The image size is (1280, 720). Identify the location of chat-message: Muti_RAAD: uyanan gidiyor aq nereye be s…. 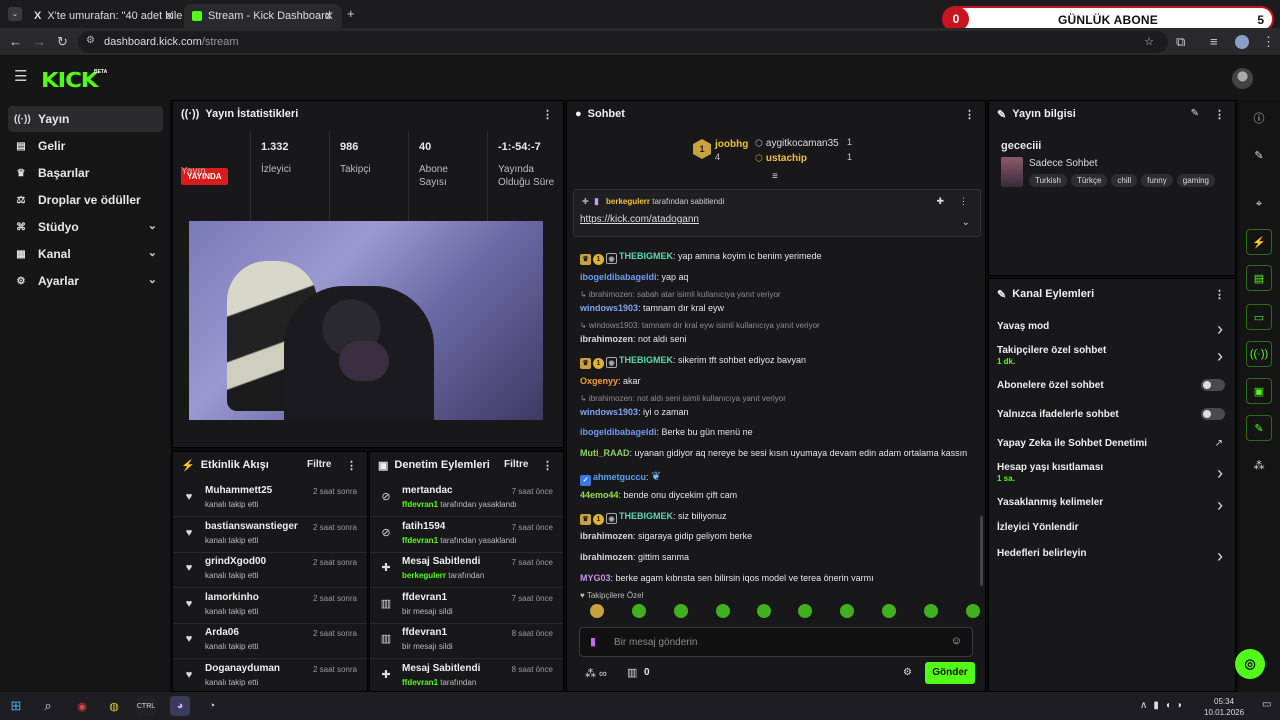
(773, 453).